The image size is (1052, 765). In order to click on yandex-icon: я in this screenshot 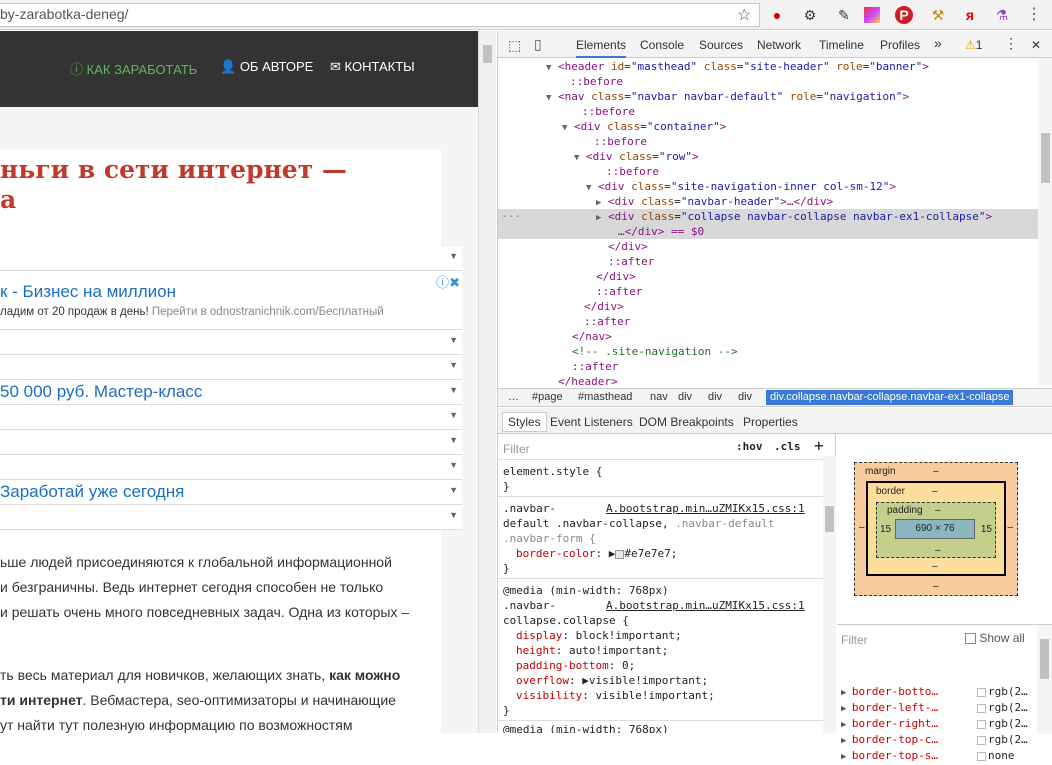, I will do `click(970, 15)`.